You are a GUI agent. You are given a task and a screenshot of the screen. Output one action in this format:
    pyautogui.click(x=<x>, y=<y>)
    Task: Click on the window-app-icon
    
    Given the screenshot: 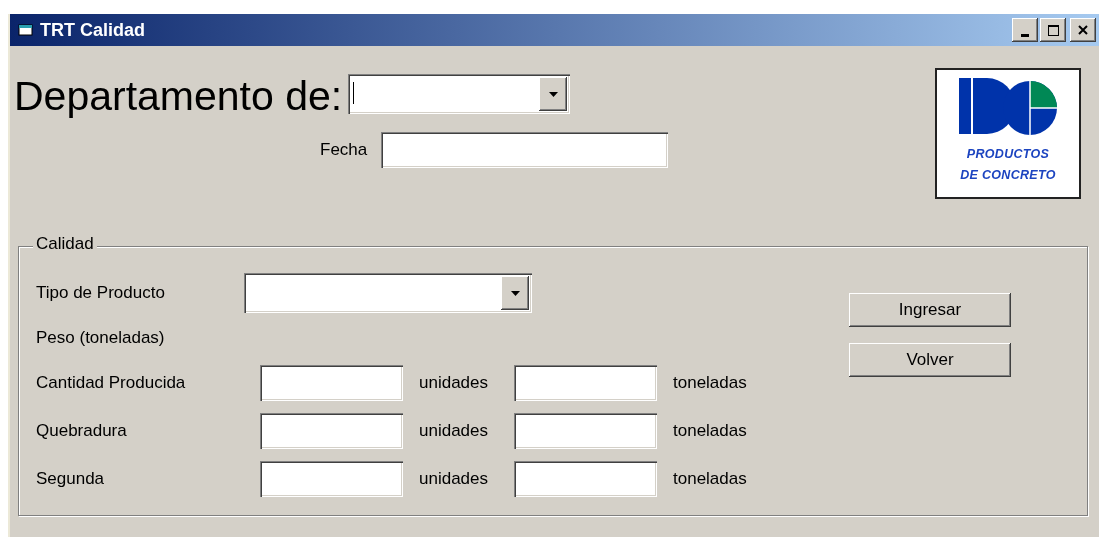 What is the action you would take?
    pyautogui.click(x=26, y=30)
    